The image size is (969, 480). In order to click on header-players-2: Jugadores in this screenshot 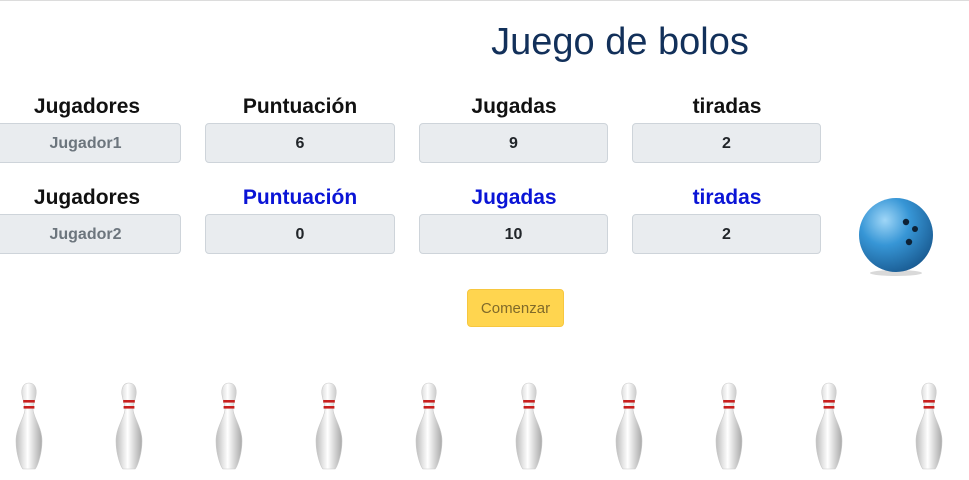, I will do `click(87, 197)`.